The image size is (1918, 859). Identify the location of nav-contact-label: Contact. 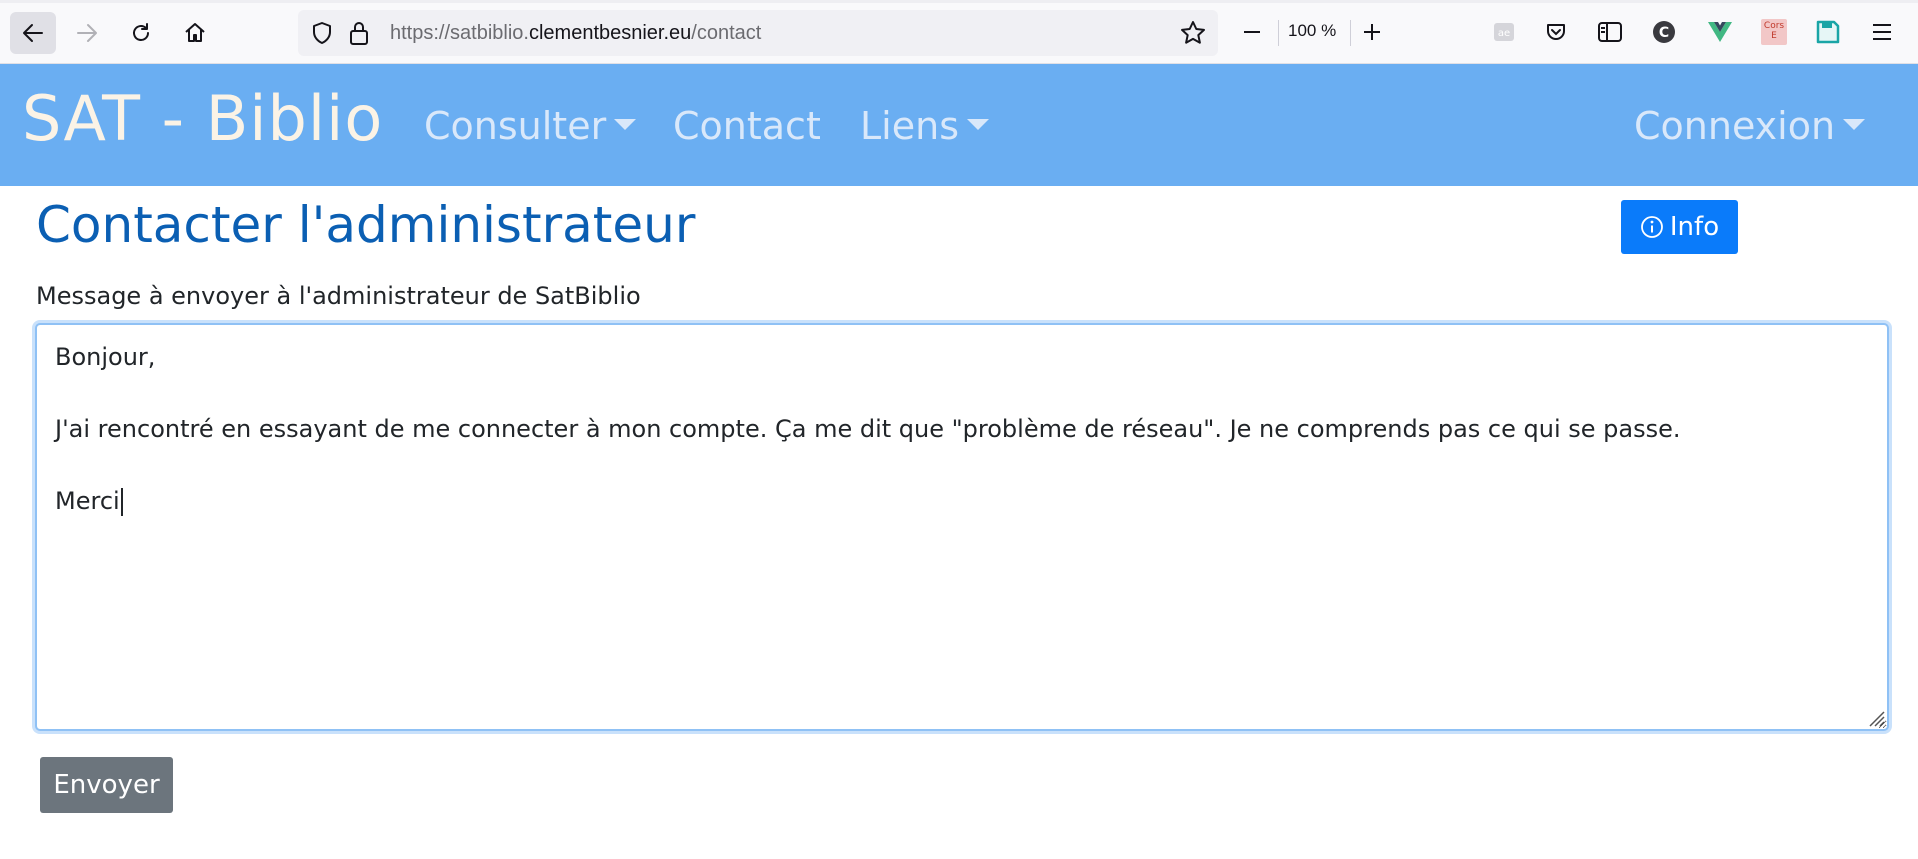
(747, 126).